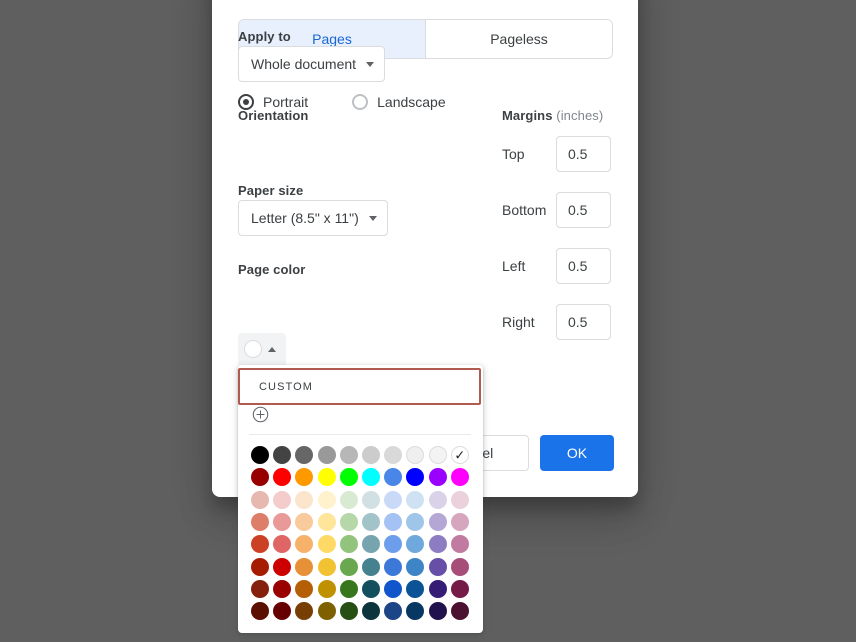  I want to click on paper-size-dropdown: Letter (8.5" x 11"), so click(313, 218).